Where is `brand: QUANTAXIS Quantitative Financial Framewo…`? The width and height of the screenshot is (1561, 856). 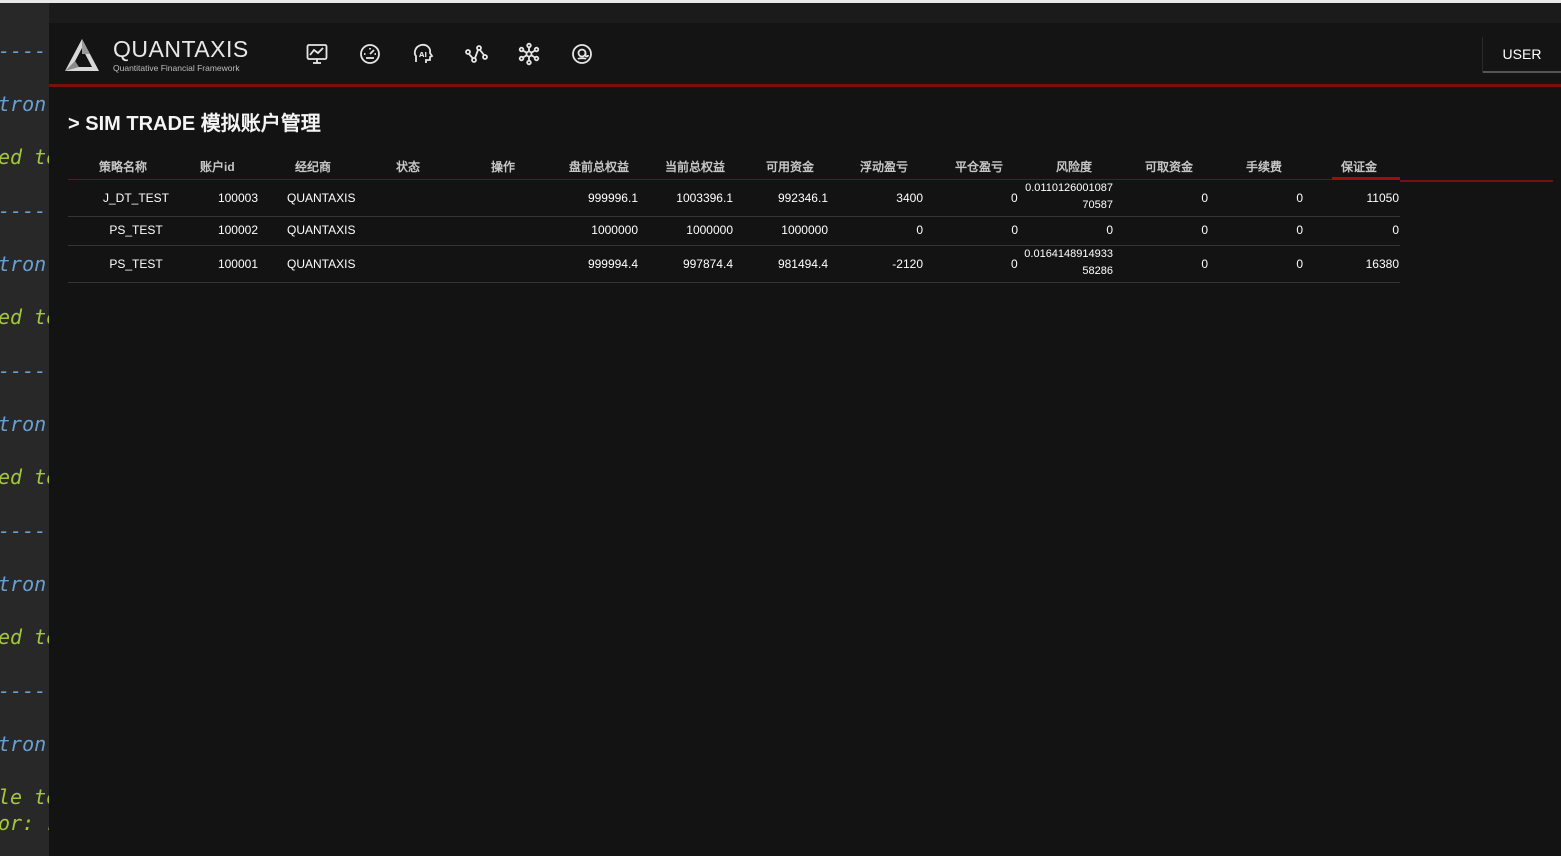 brand: QUANTAXIS Quantitative Financial Framewo… is located at coordinates (181, 55).